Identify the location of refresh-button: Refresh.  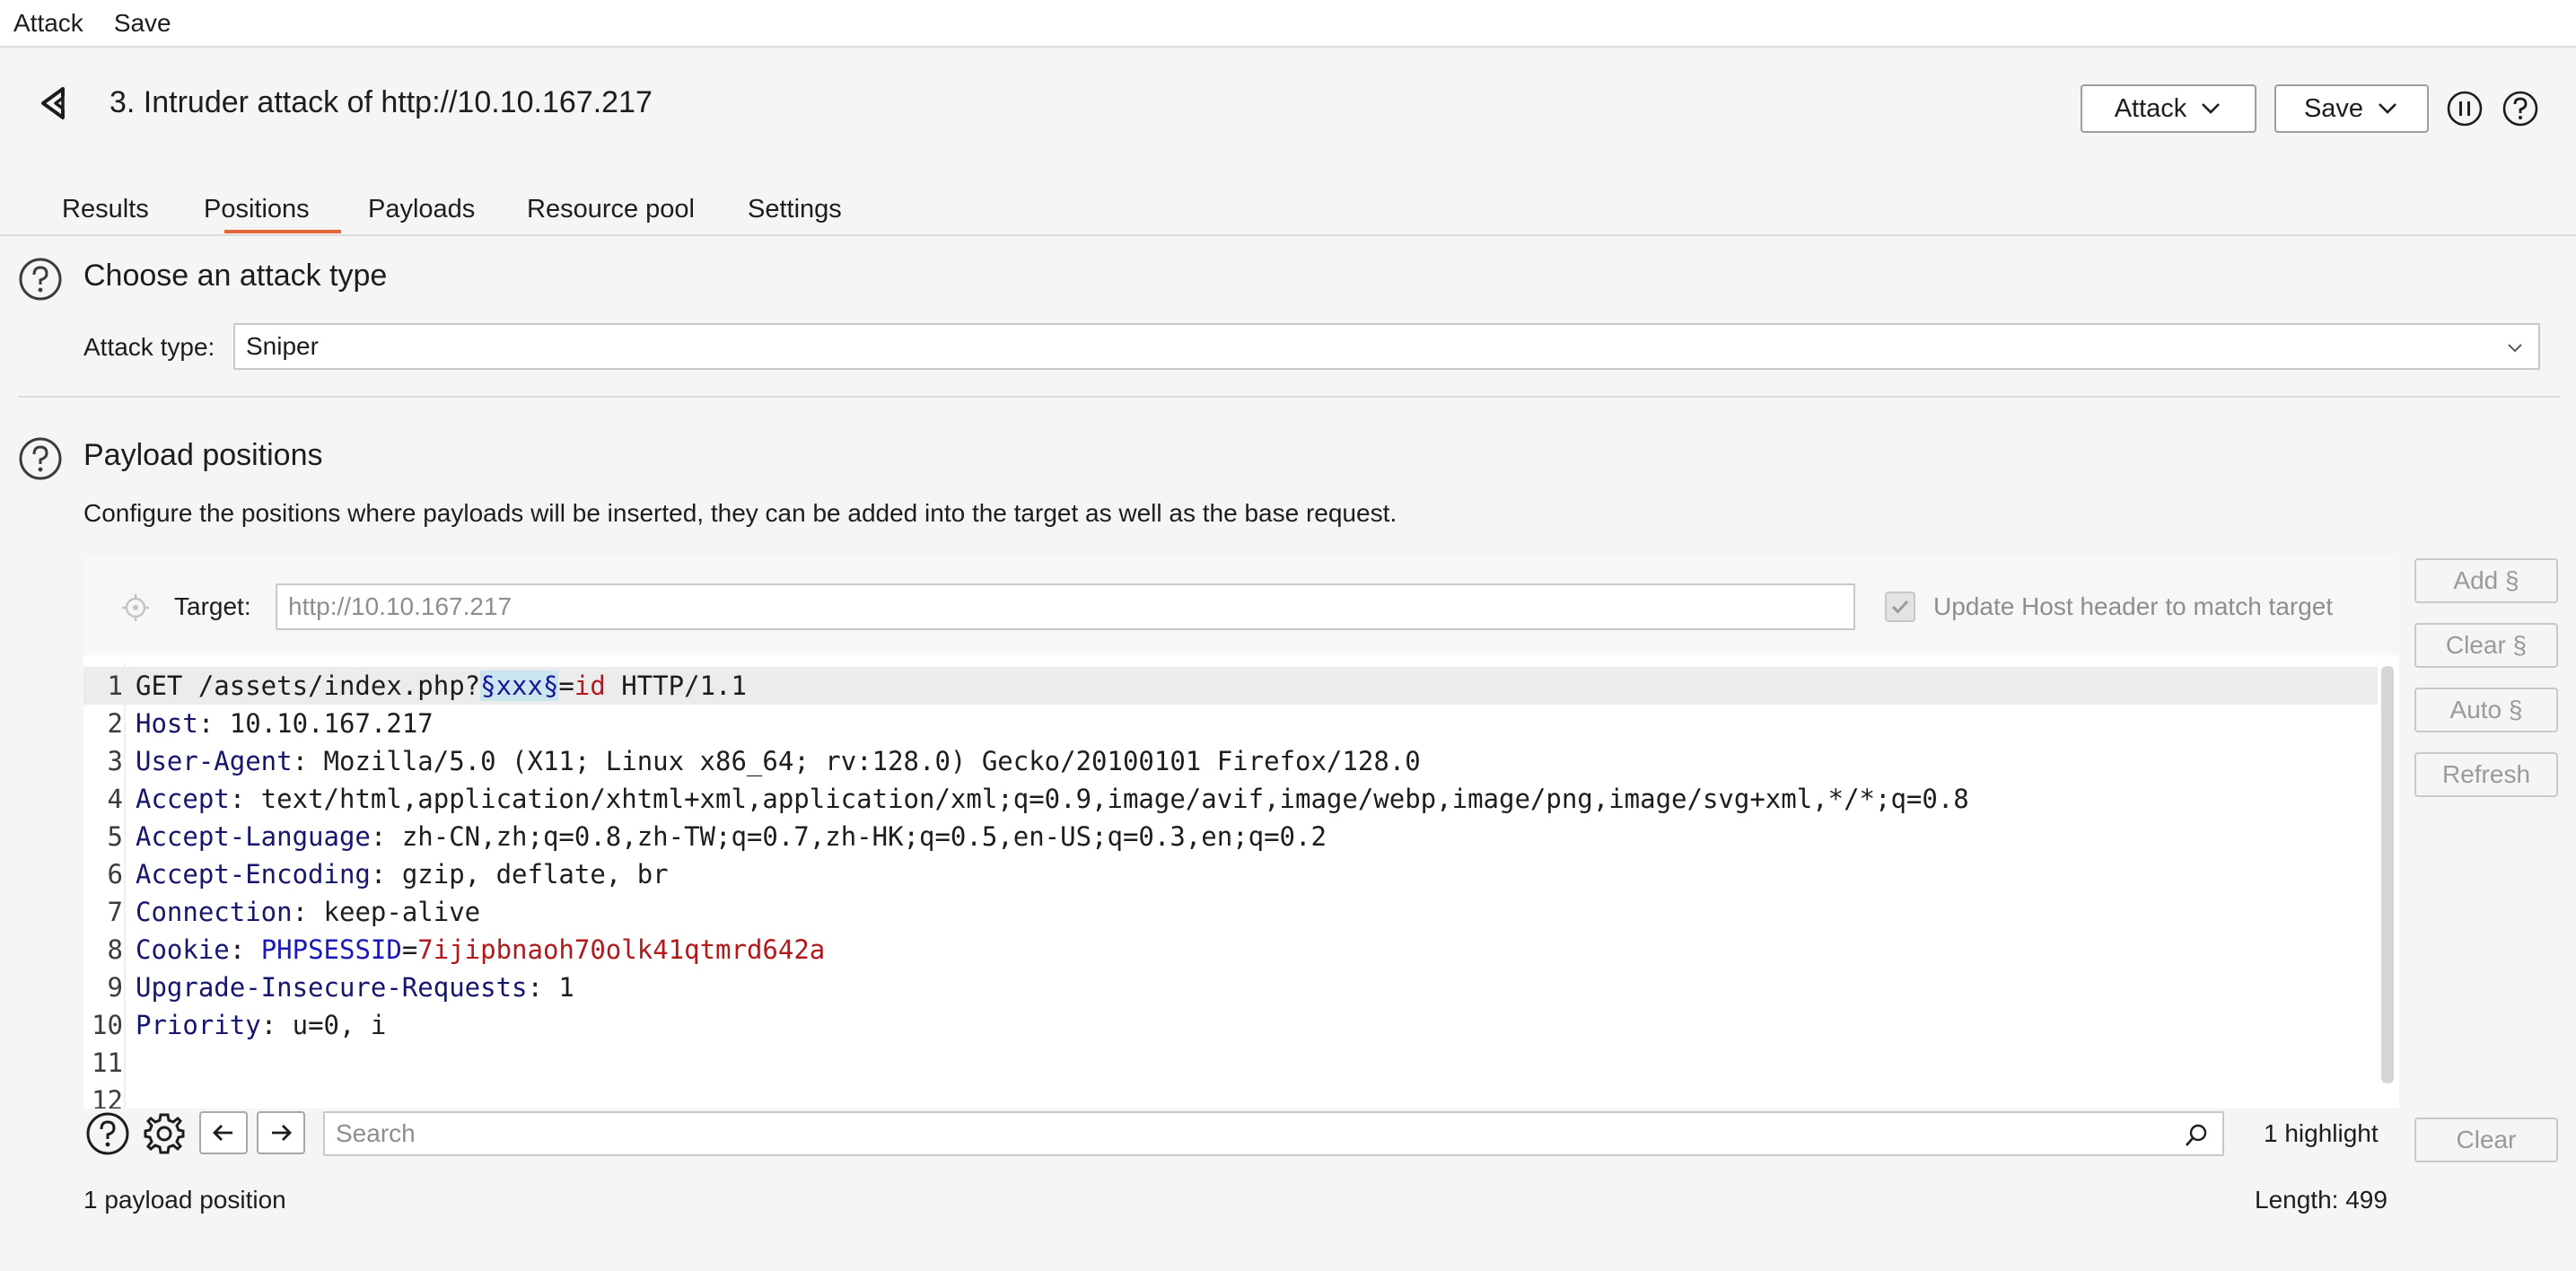
(2486, 774).